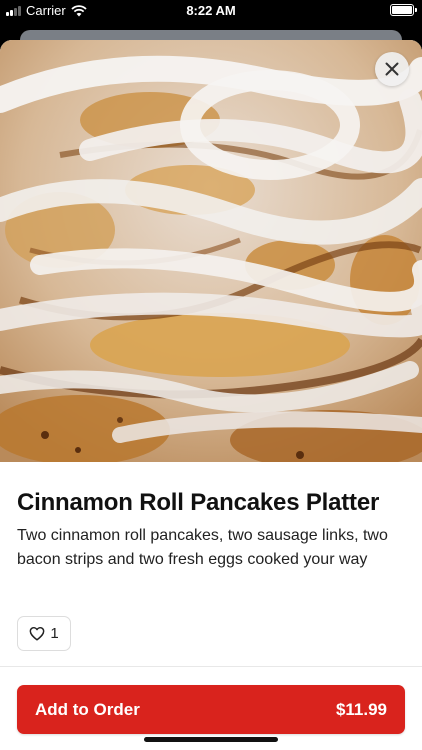 The width and height of the screenshot is (422, 750). I want to click on price-label: $11.99, so click(361, 709).